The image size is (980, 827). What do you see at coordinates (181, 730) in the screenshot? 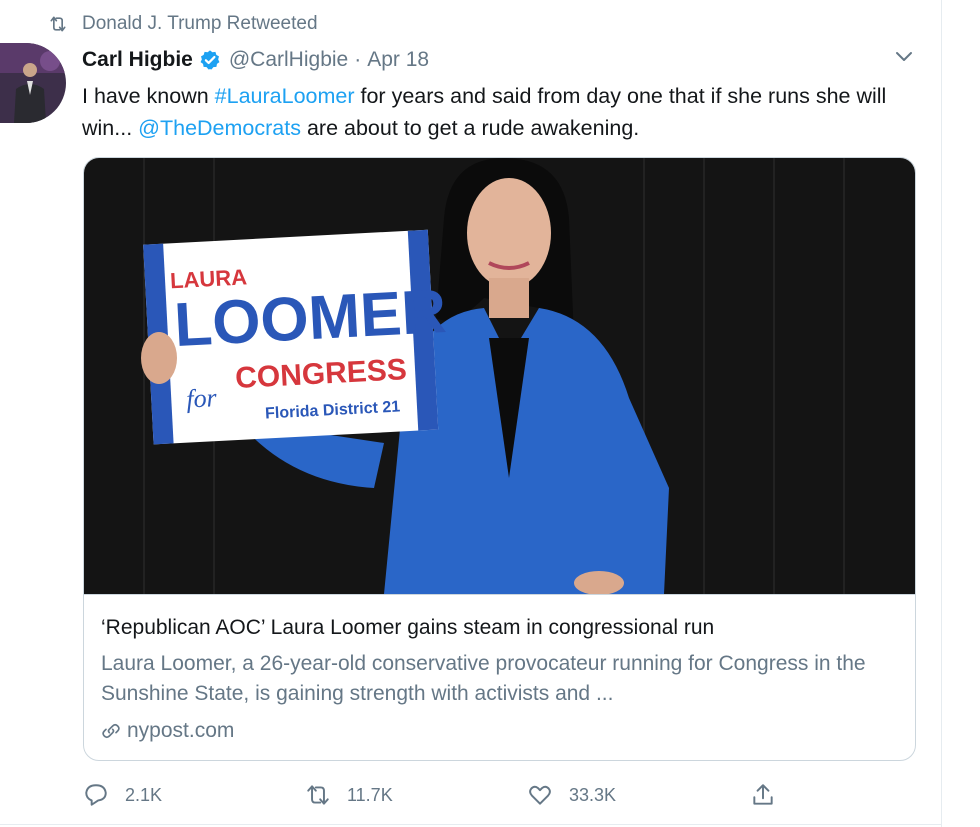
I see `card-domain-text: nypost.com` at bounding box center [181, 730].